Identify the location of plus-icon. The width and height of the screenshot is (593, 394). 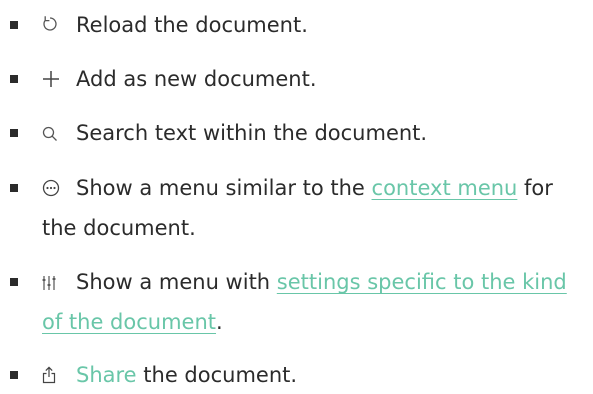
(59, 79).